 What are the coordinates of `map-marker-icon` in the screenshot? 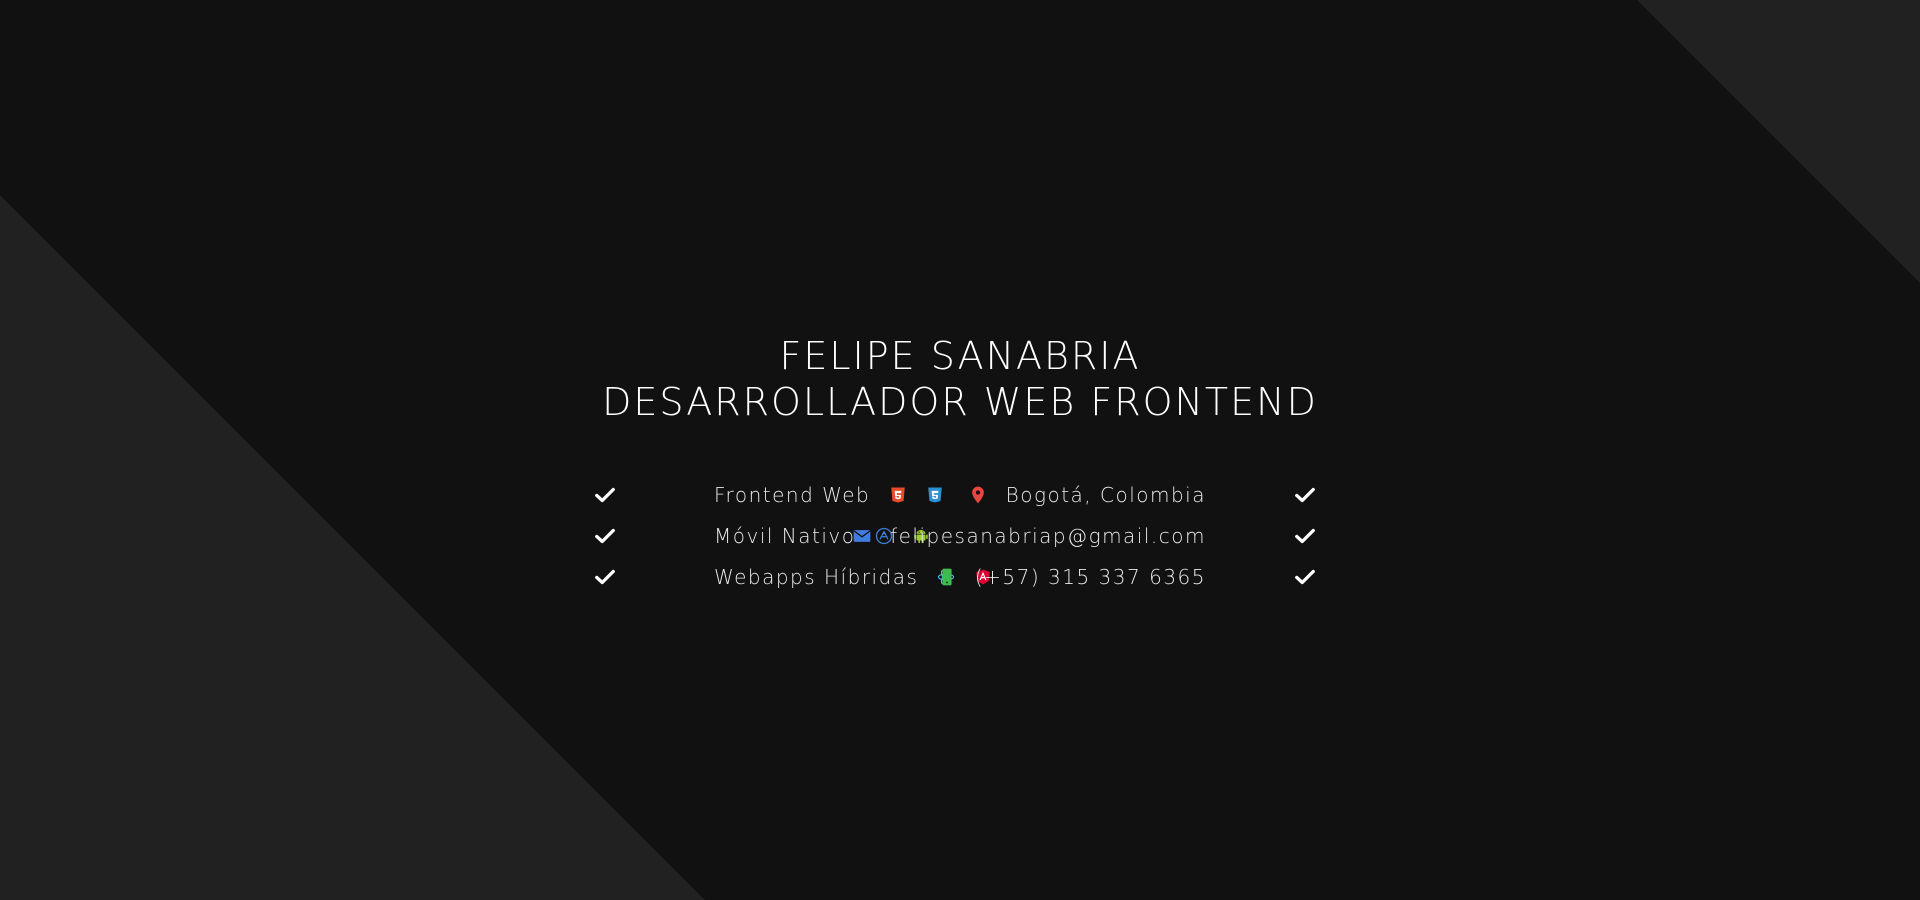 It's located at (977, 495).